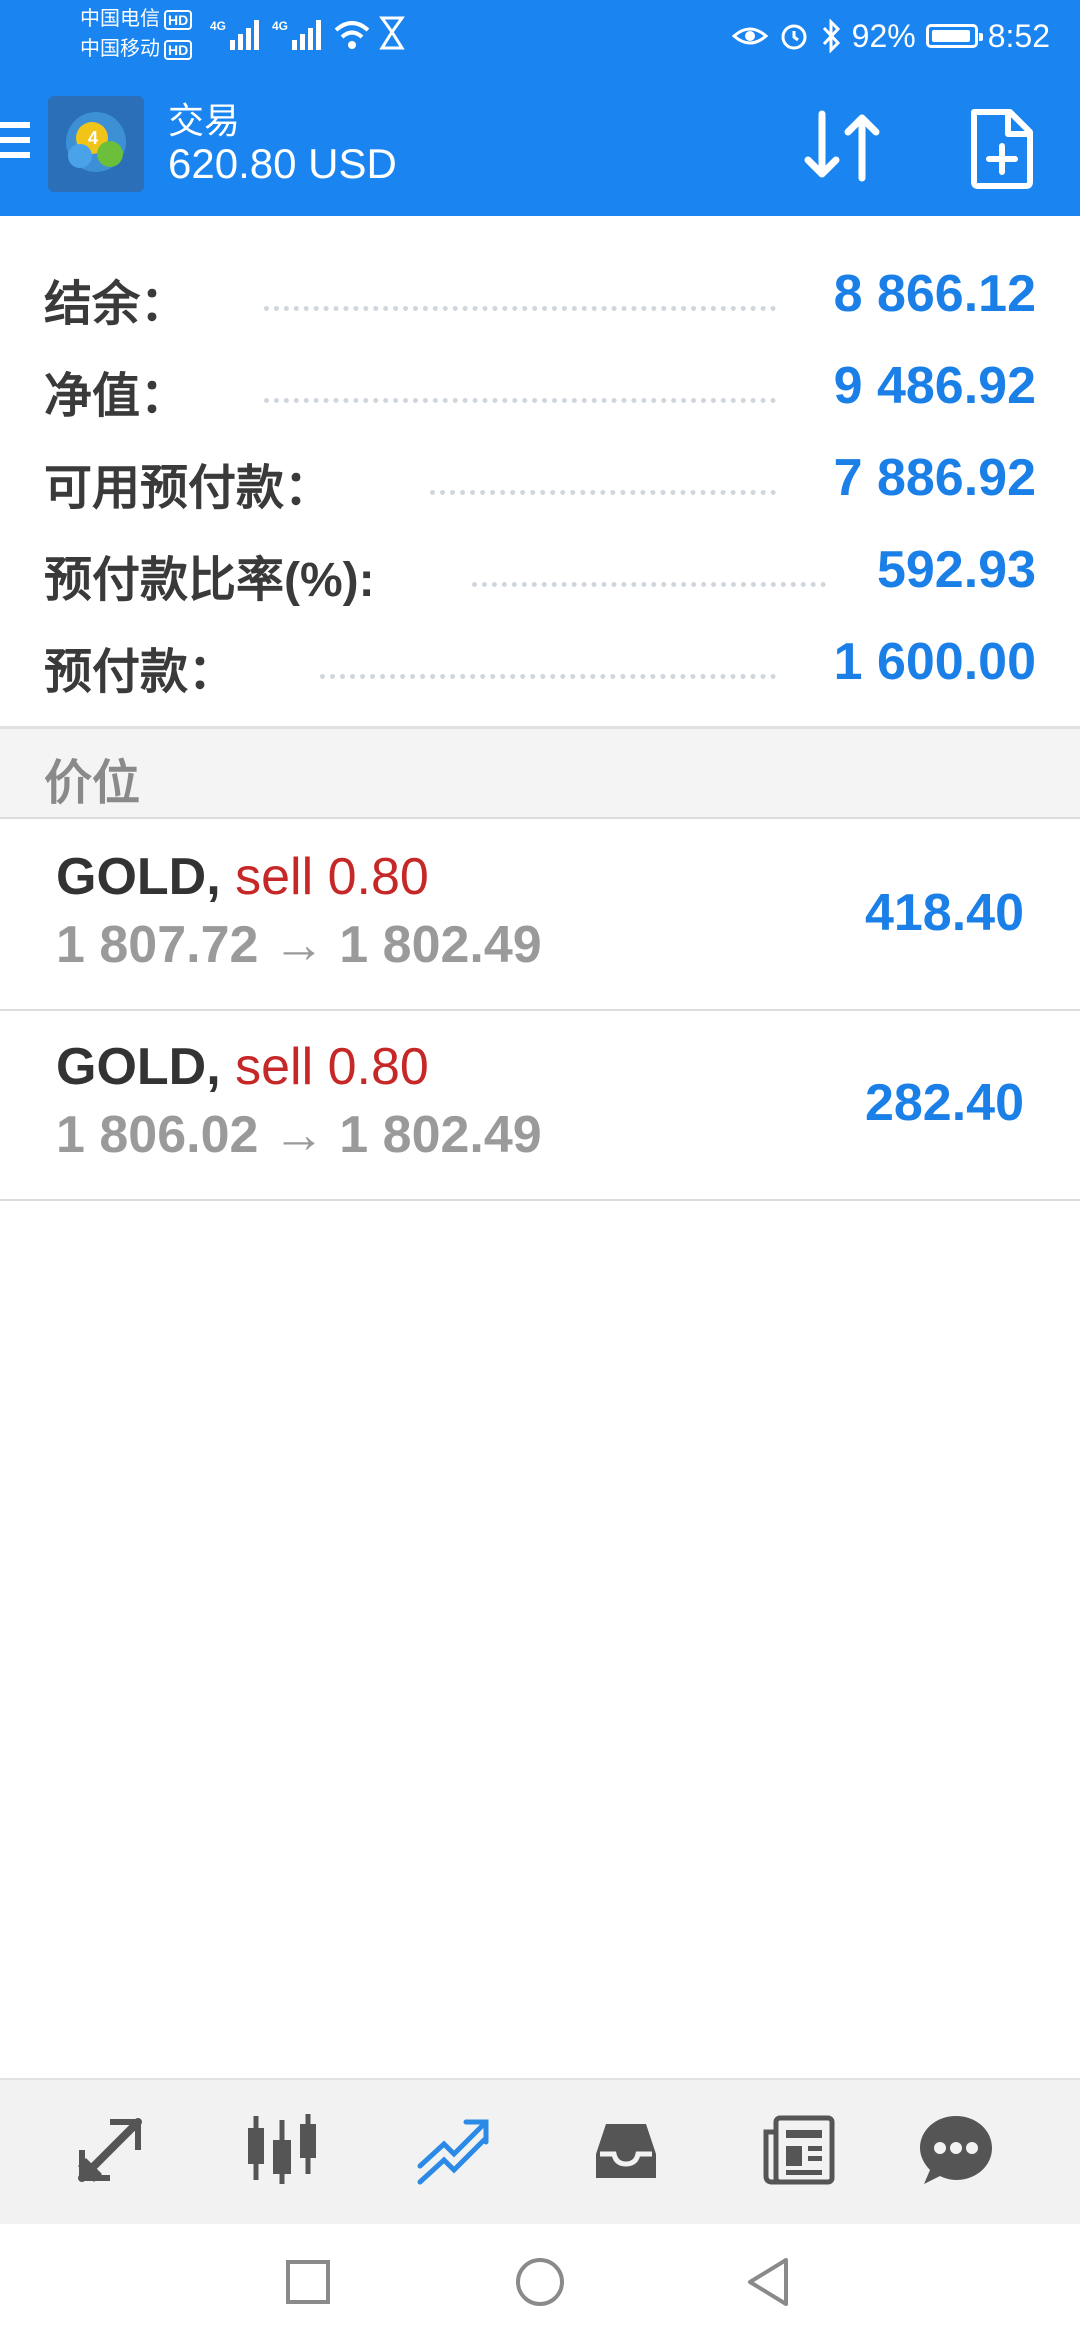 The width and height of the screenshot is (1080, 2340). I want to click on network-4g-label-2: 4G, so click(280, 26).